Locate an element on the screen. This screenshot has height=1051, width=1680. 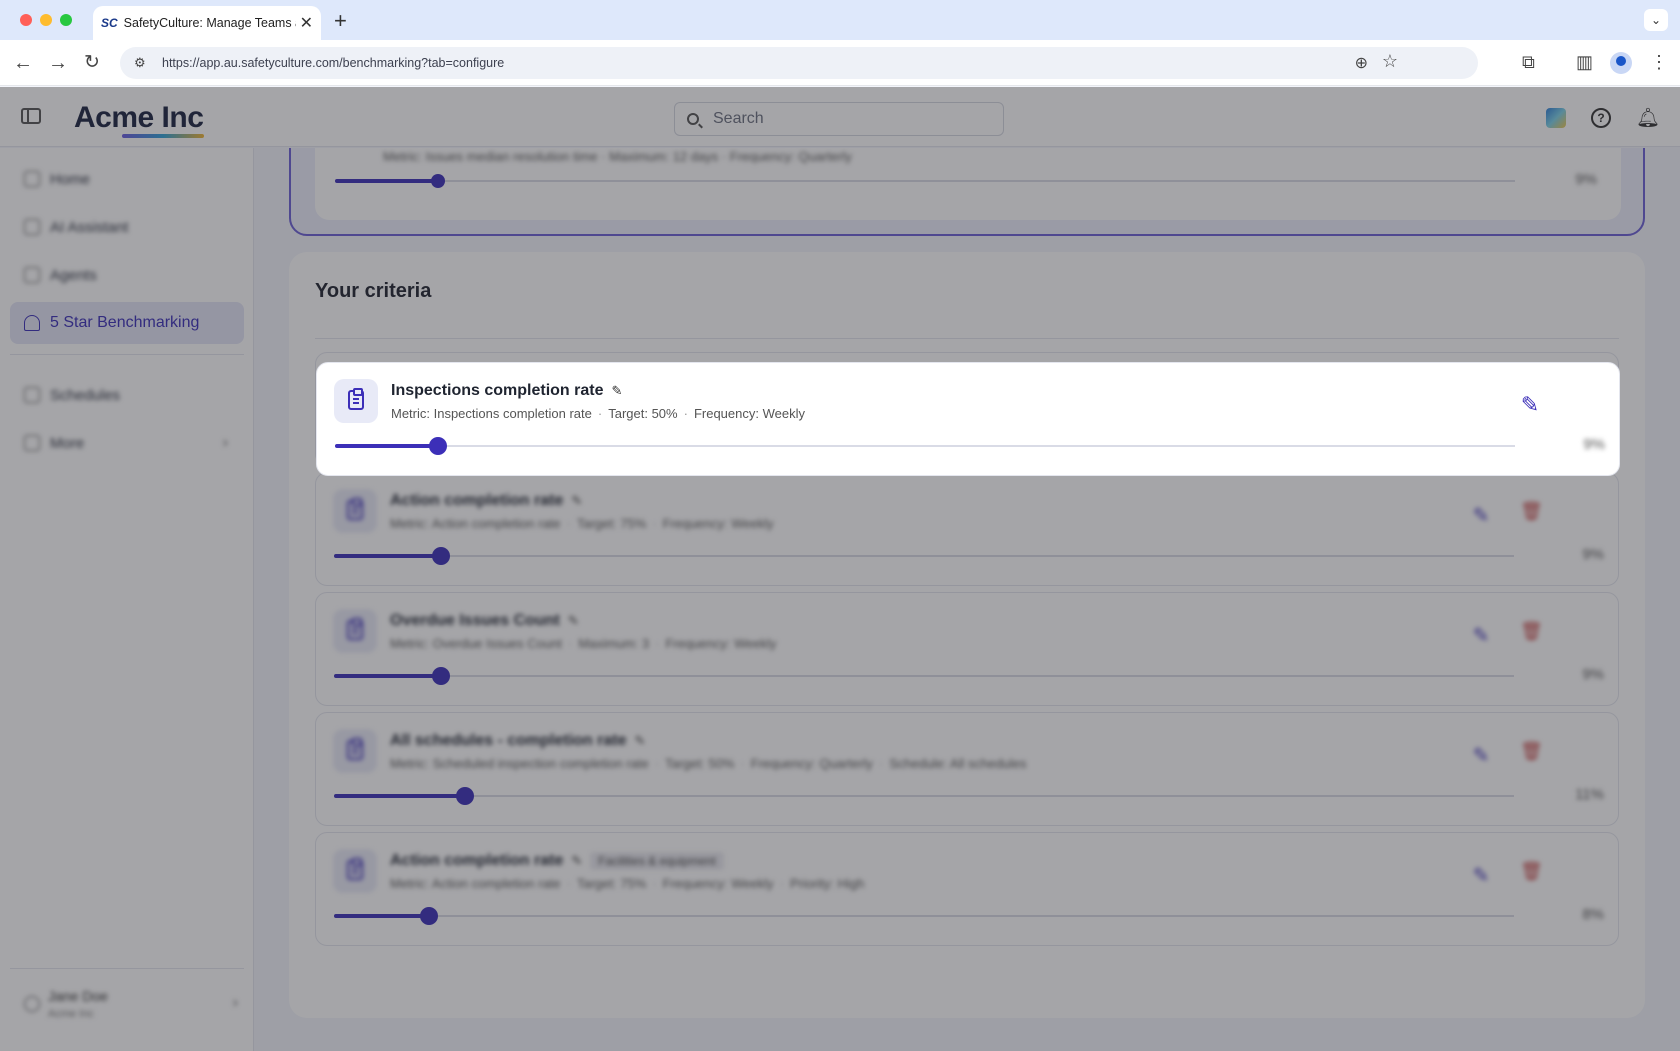
criteria-row: Action completion rate ✎ Metric is located at coordinates (967, 529).